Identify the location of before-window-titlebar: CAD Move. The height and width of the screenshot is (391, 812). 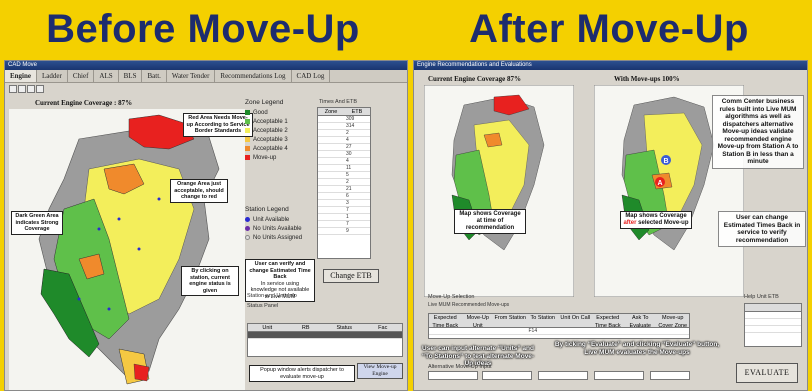
(206, 65).